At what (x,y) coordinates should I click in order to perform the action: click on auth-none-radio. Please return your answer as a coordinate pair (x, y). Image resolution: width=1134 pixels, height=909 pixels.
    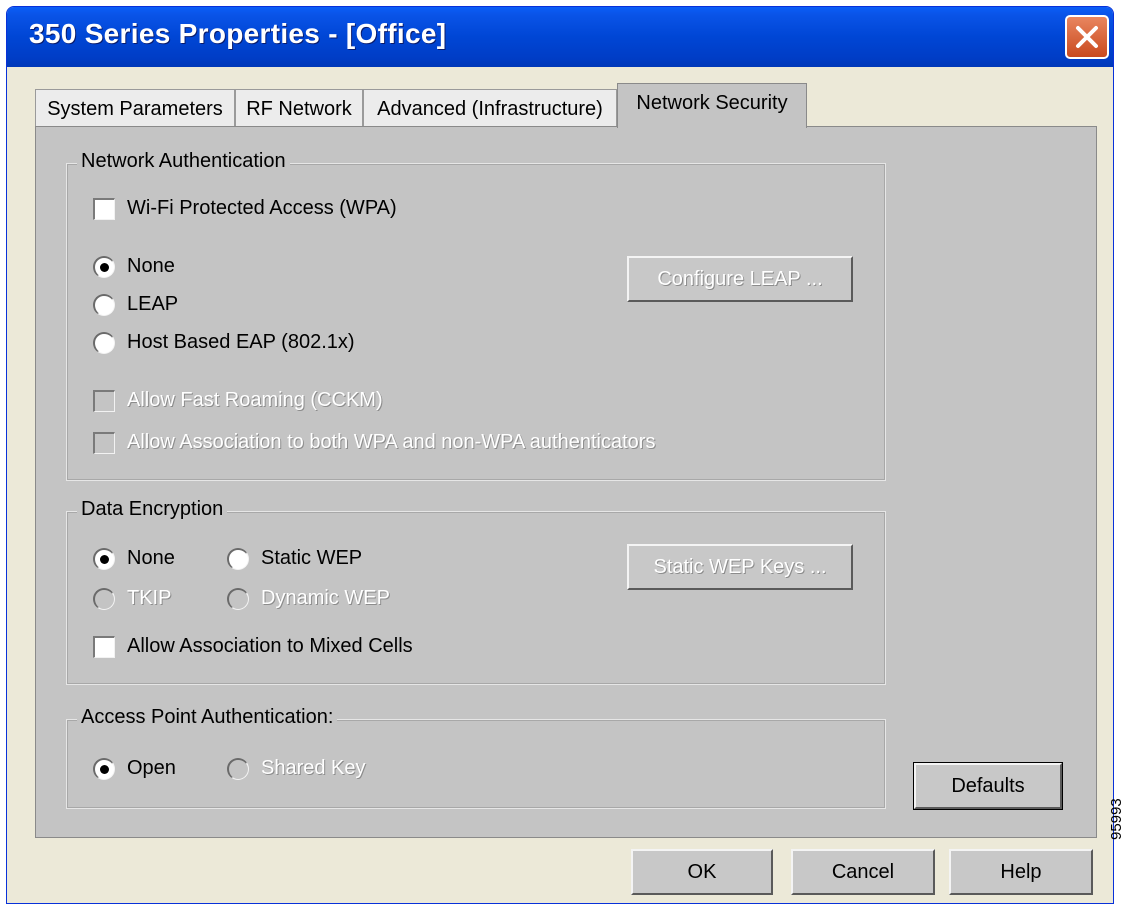
    Looking at the image, I should click on (104, 267).